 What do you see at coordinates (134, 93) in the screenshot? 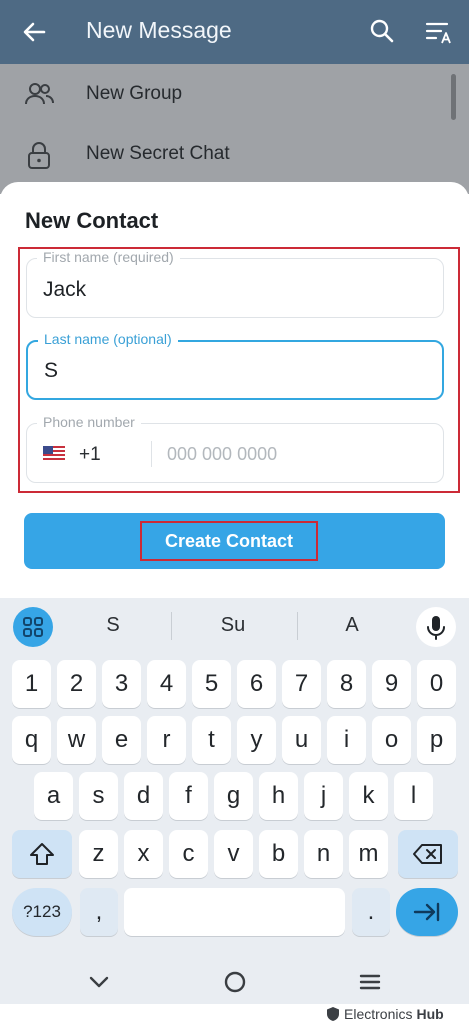
I see `list-item-label: New Group` at bounding box center [134, 93].